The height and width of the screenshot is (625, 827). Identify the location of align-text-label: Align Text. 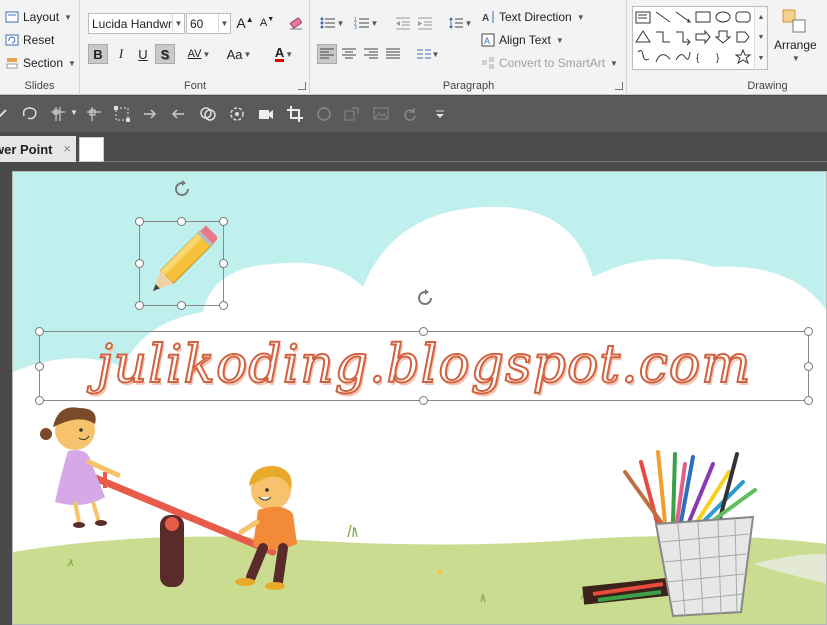
(525, 40).